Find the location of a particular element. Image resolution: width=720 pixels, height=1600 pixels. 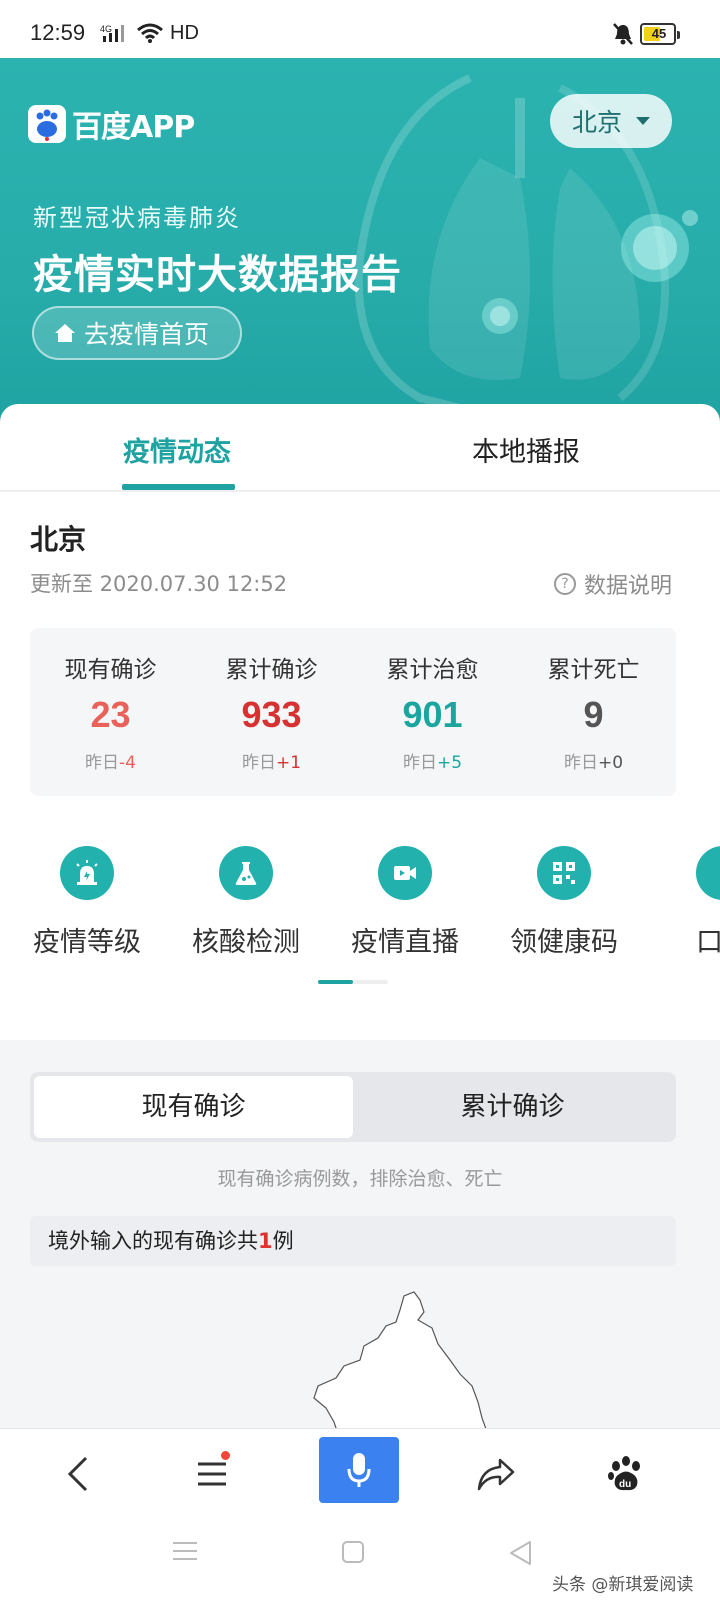

imported-count: 1 is located at coordinates (265, 1241).